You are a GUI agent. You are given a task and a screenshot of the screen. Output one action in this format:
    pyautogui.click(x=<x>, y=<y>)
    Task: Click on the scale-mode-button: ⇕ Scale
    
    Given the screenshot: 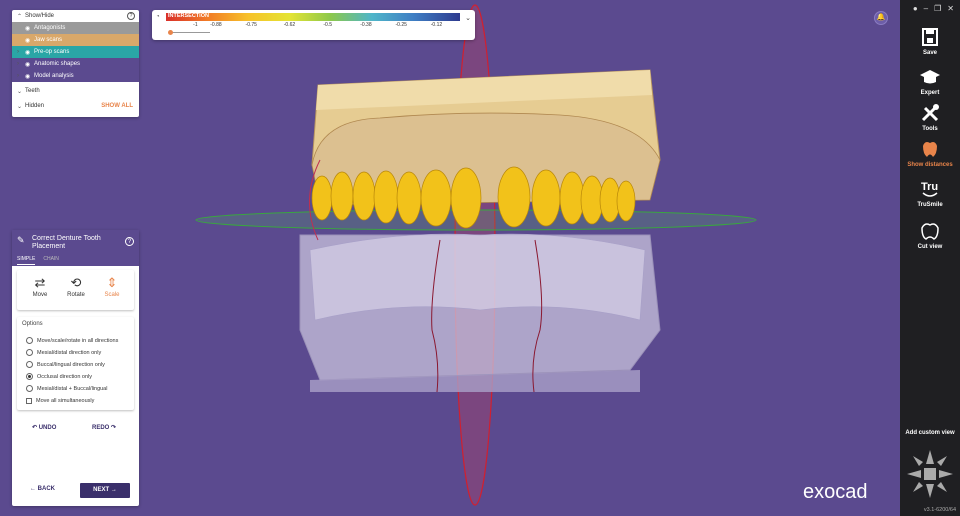 What is the action you would take?
    pyautogui.click(x=112, y=286)
    